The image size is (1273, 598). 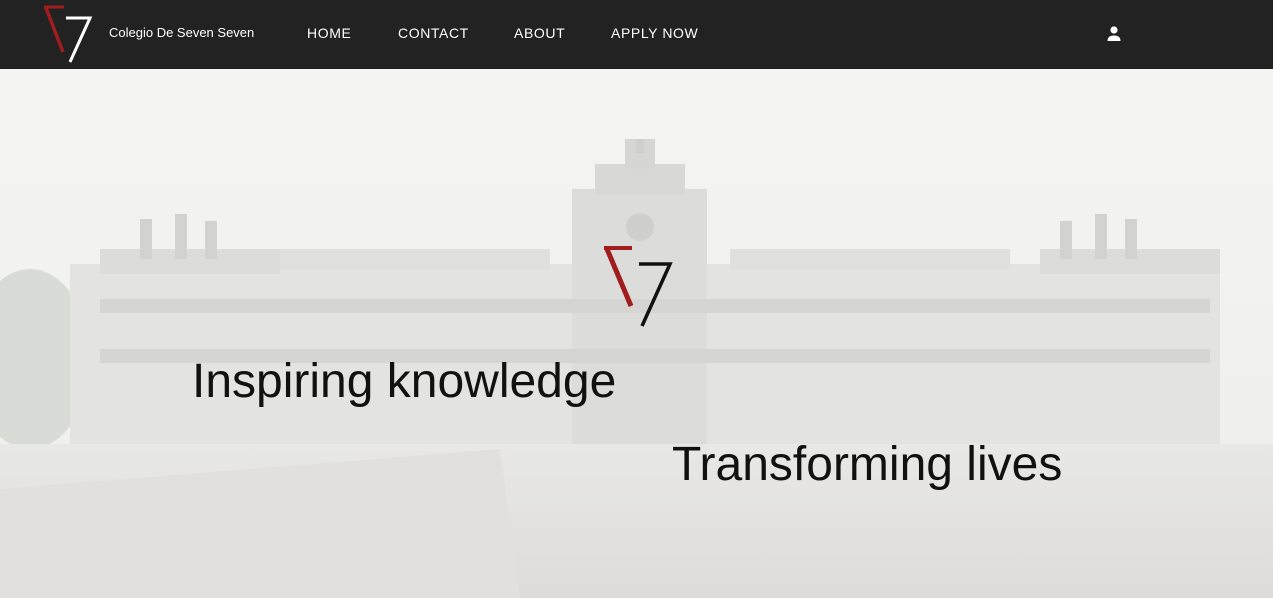 I want to click on nav-about-link: ABOUT, so click(x=539, y=33).